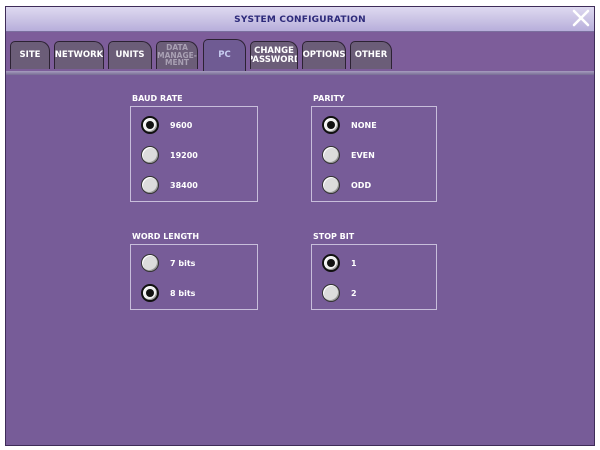 This screenshot has width=600, height=450. What do you see at coordinates (184, 155) in the screenshot?
I see `baud-rate-option-label: 19200` at bounding box center [184, 155].